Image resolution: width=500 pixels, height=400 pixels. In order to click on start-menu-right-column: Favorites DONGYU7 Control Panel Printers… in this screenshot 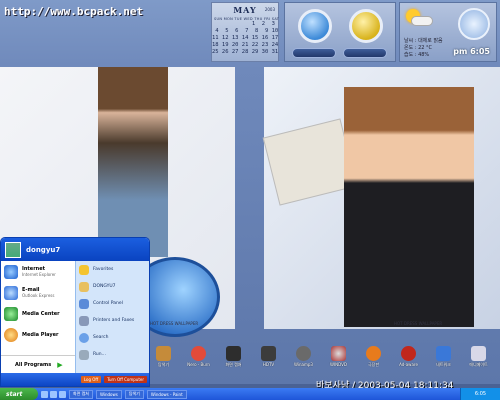, I will do `click(112, 317)`.